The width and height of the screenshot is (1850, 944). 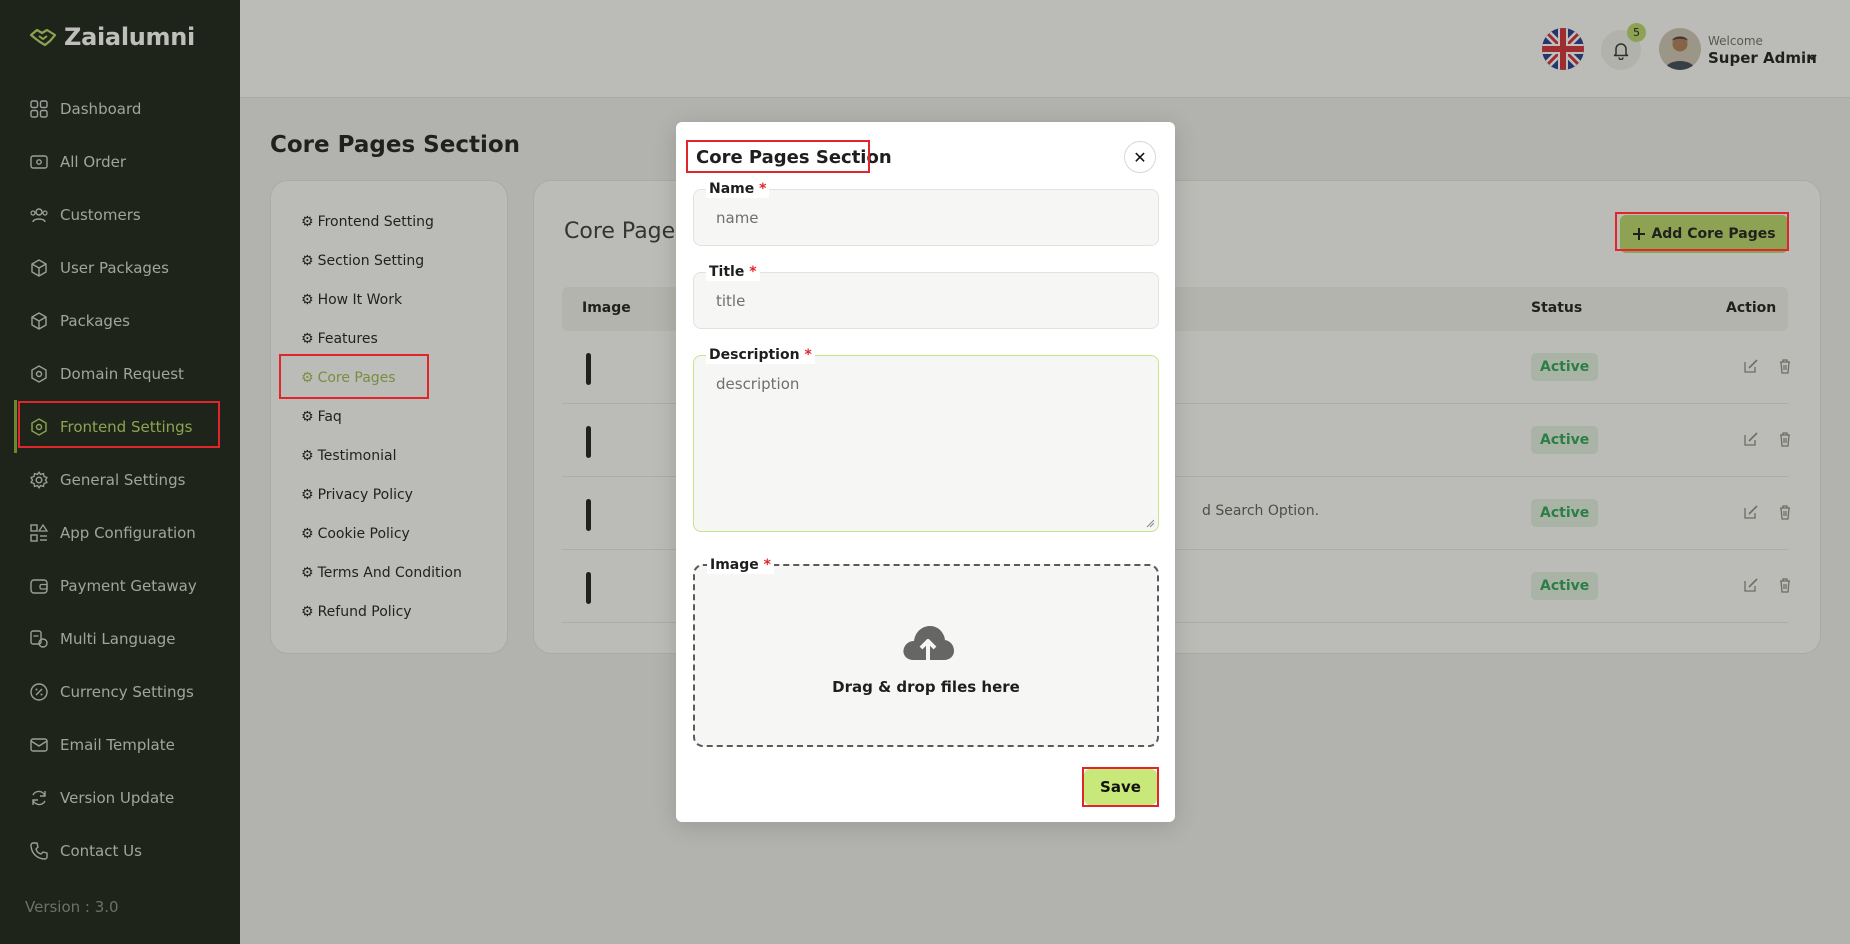 What do you see at coordinates (1150, 523) in the screenshot?
I see `resize-handle-icon` at bounding box center [1150, 523].